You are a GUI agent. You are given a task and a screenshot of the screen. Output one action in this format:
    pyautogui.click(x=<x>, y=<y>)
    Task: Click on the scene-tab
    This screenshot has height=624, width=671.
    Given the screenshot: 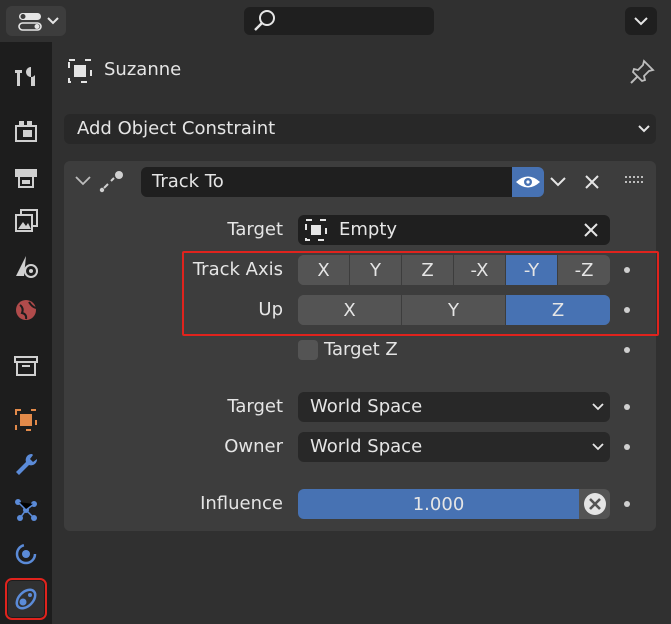 What is the action you would take?
    pyautogui.click(x=26, y=266)
    